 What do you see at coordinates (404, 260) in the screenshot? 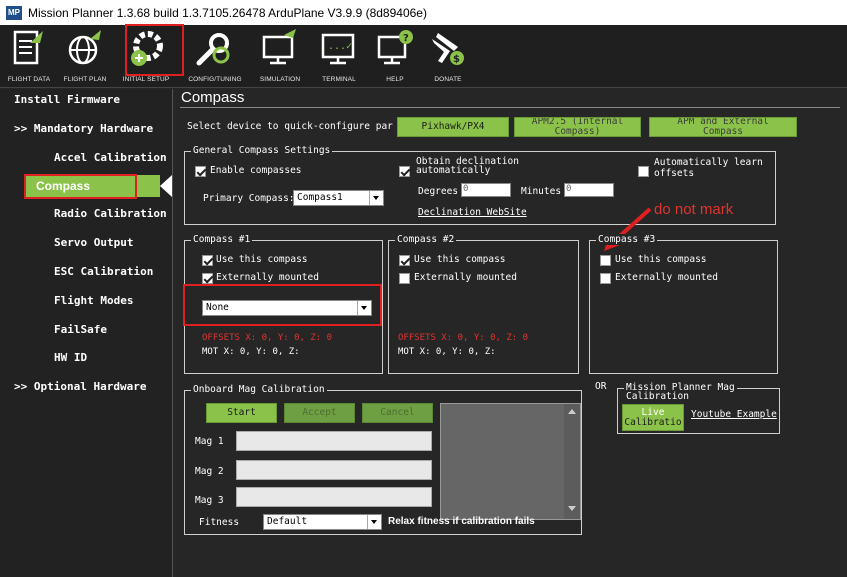
I see `compass-2-use-checkbox` at bounding box center [404, 260].